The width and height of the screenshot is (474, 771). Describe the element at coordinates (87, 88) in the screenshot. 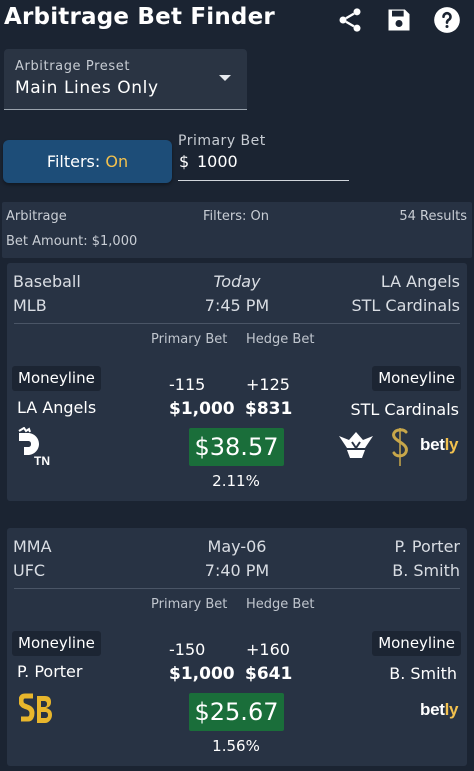

I see `preset-value: Main Lines Only` at that location.